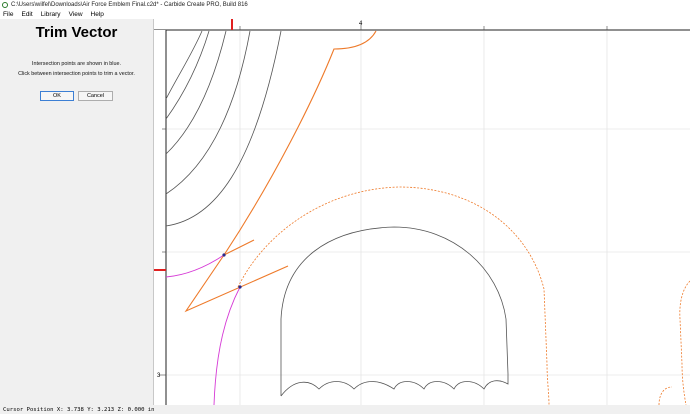 This screenshot has height=414, width=690. What do you see at coordinates (223, 128) in the screenshot?
I see `grey-arcs` at bounding box center [223, 128].